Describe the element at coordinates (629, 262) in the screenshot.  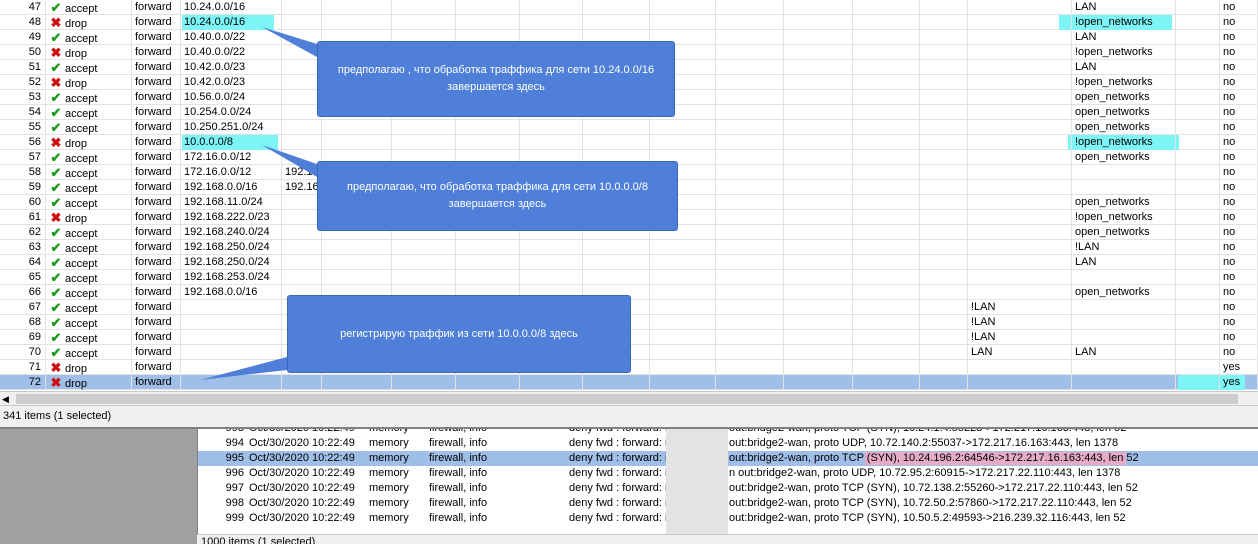
I see `rule-row: 64 ✔ accept forward 192.168.250.0/24 LAN no` at that location.